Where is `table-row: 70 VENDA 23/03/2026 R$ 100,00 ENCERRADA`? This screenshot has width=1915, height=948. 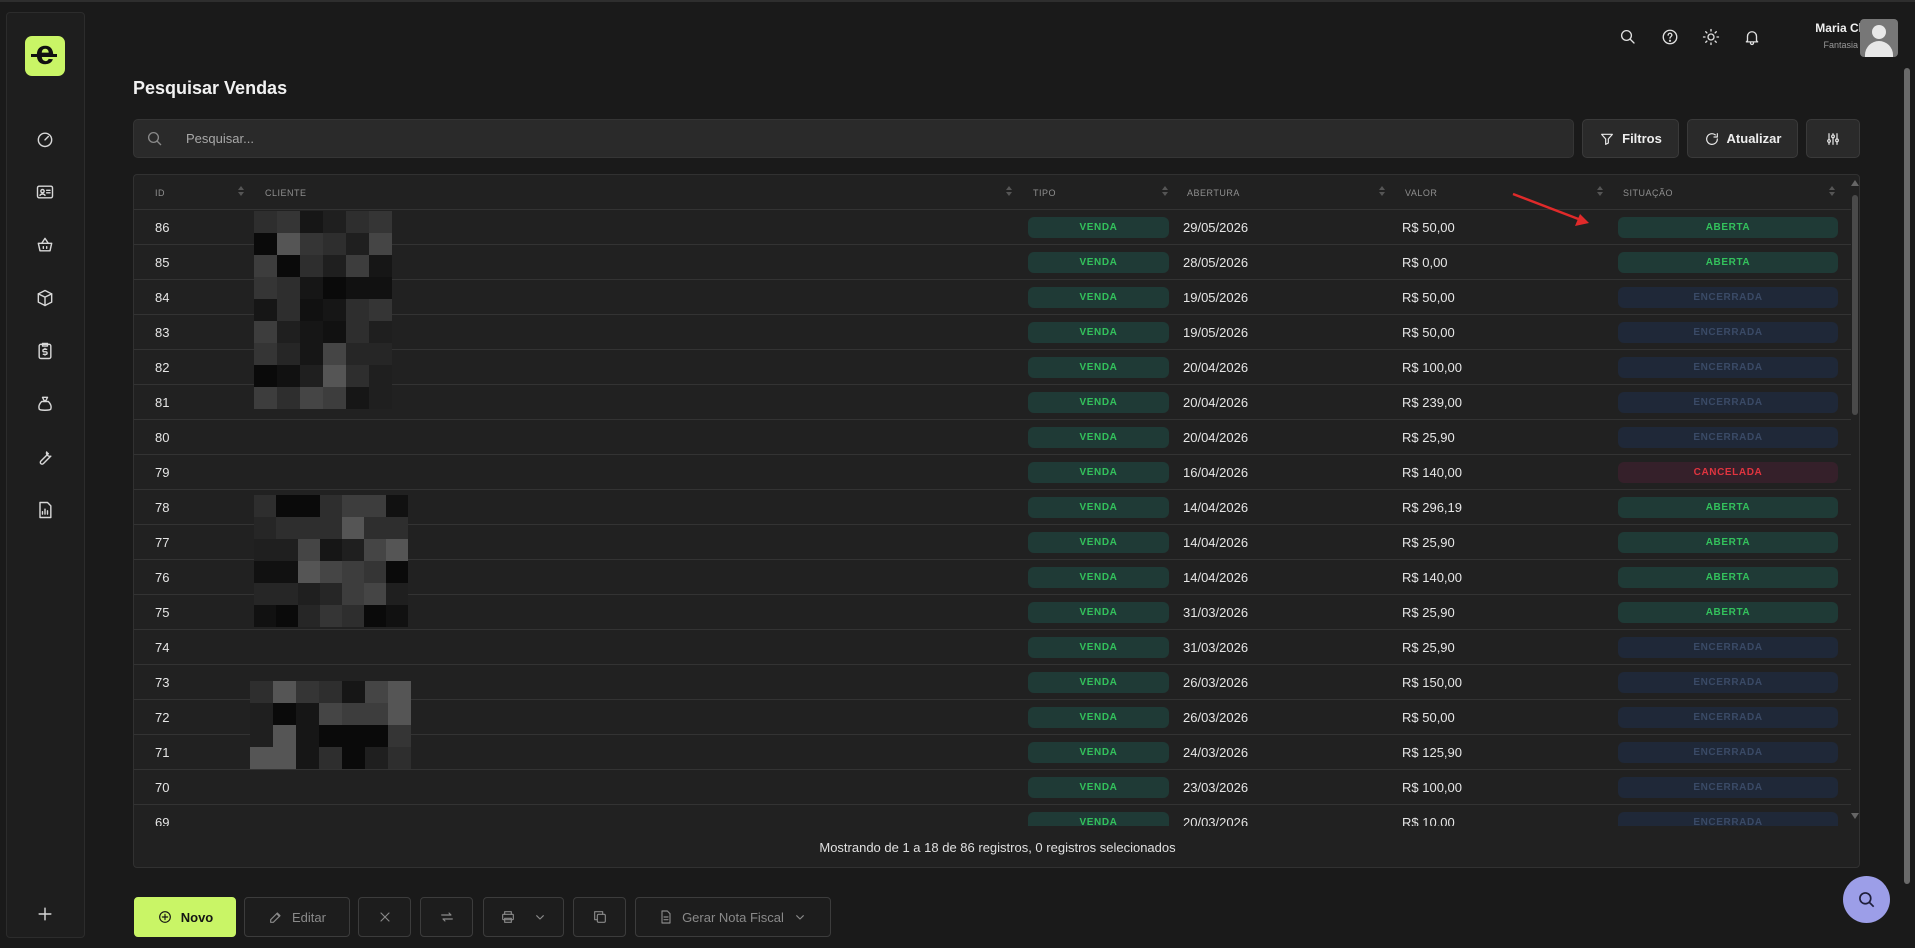 table-row: 70 VENDA 23/03/2026 R$ 100,00 ENCERRADA is located at coordinates (992, 787).